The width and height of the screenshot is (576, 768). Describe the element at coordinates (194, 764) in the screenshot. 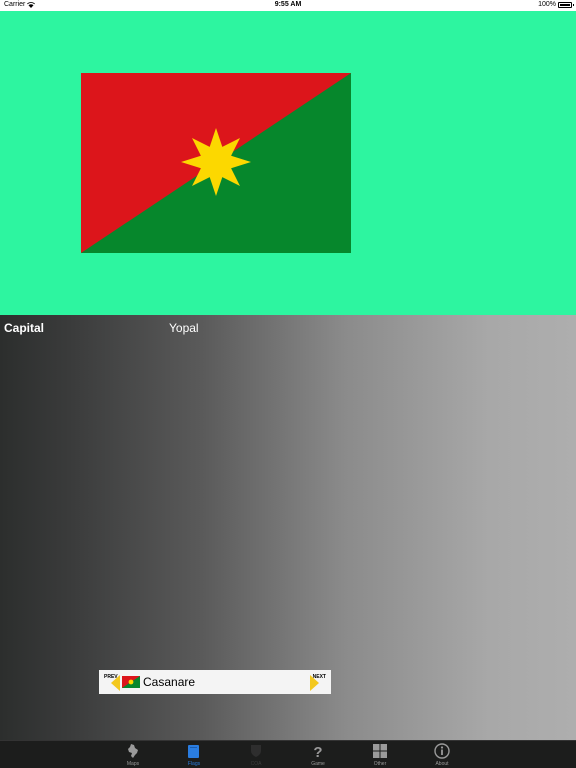

I see `tab-flags-label: Flags` at that location.